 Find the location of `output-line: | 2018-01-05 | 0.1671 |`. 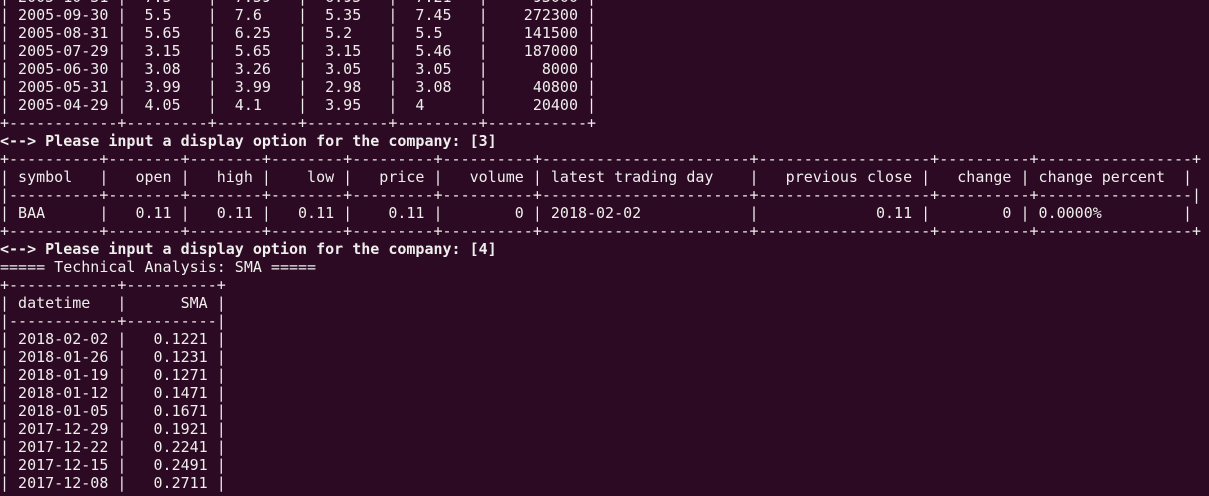

output-line: | 2018-01-05 | 0.1671 | is located at coordinates (113, 411).